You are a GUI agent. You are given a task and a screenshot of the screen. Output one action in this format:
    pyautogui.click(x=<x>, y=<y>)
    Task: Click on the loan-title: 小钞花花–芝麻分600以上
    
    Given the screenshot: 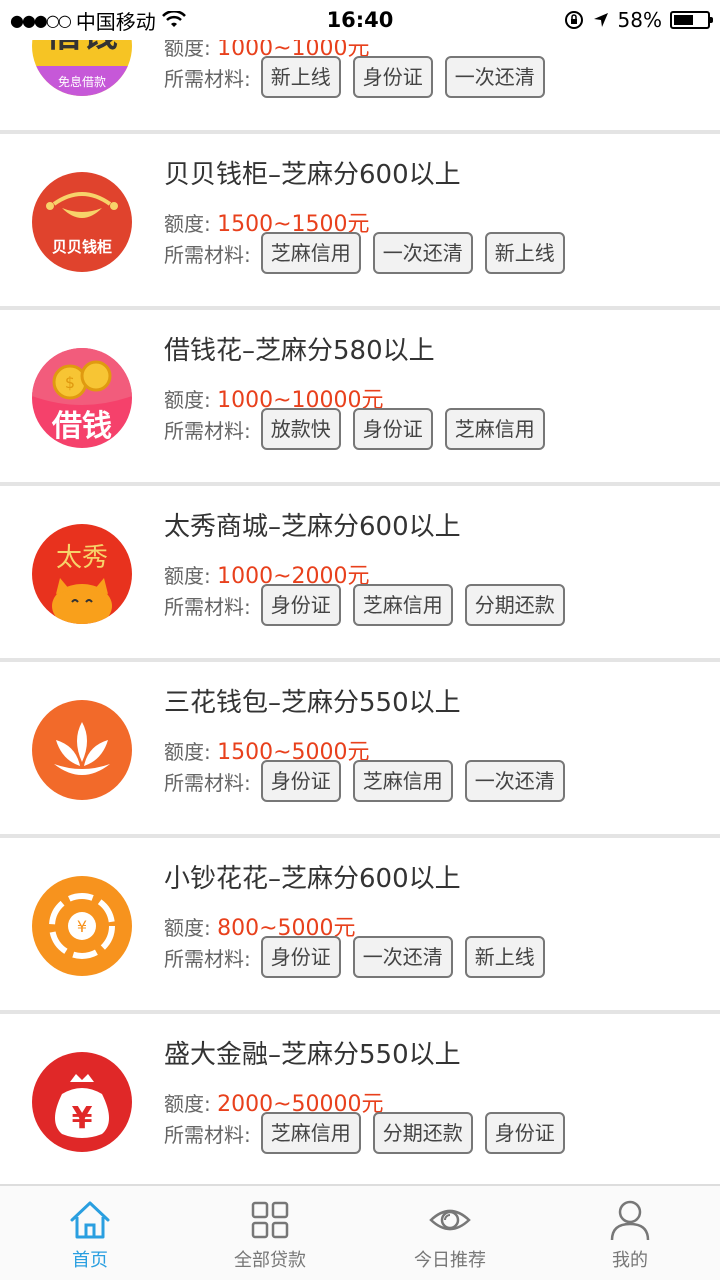 What is the action you would take?
    pyautogui.click(x=312, y=879)
    